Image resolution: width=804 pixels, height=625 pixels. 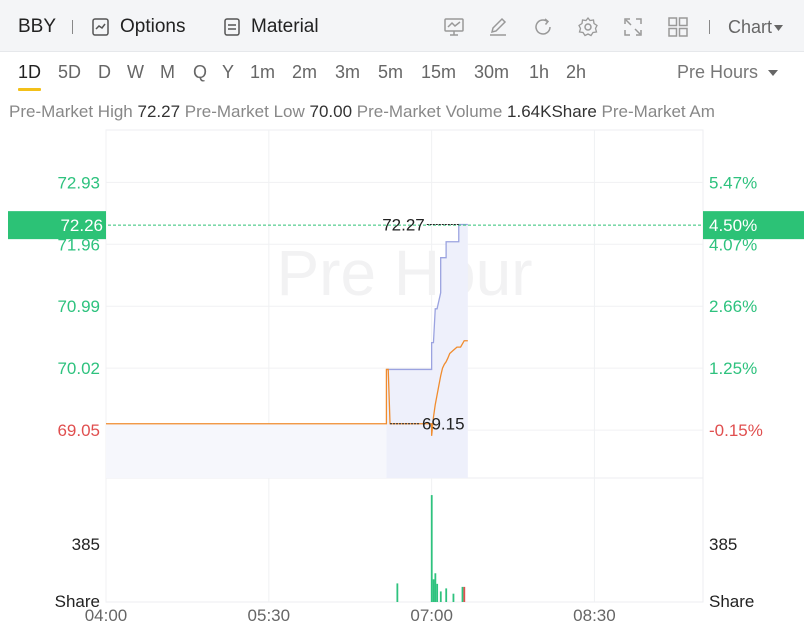 I want to click on x-tick: 07:00, so click(x=431, y=615).